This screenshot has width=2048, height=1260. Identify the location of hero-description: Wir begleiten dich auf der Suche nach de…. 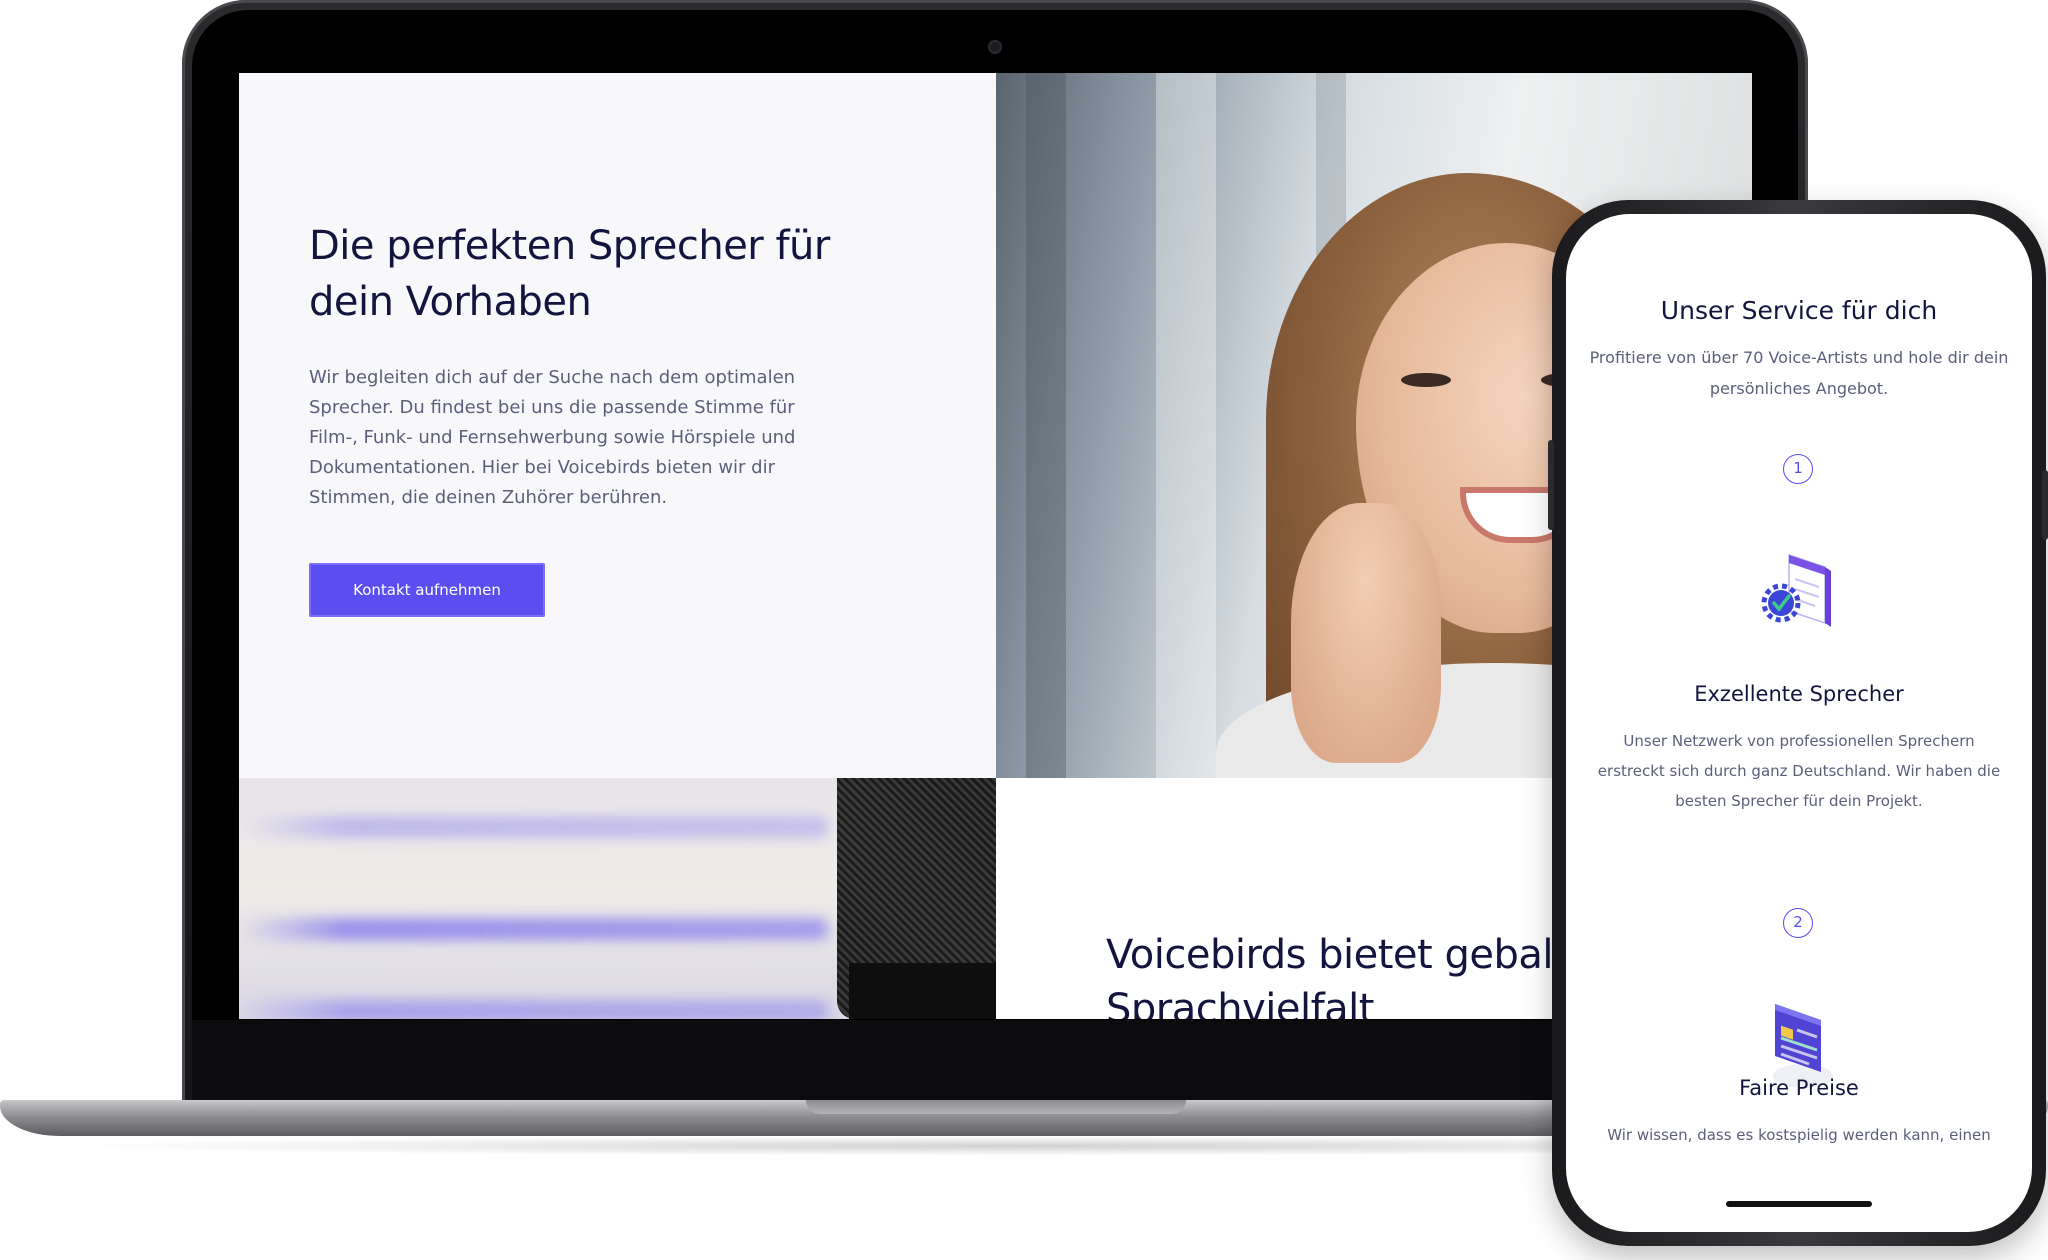
(552, 437).